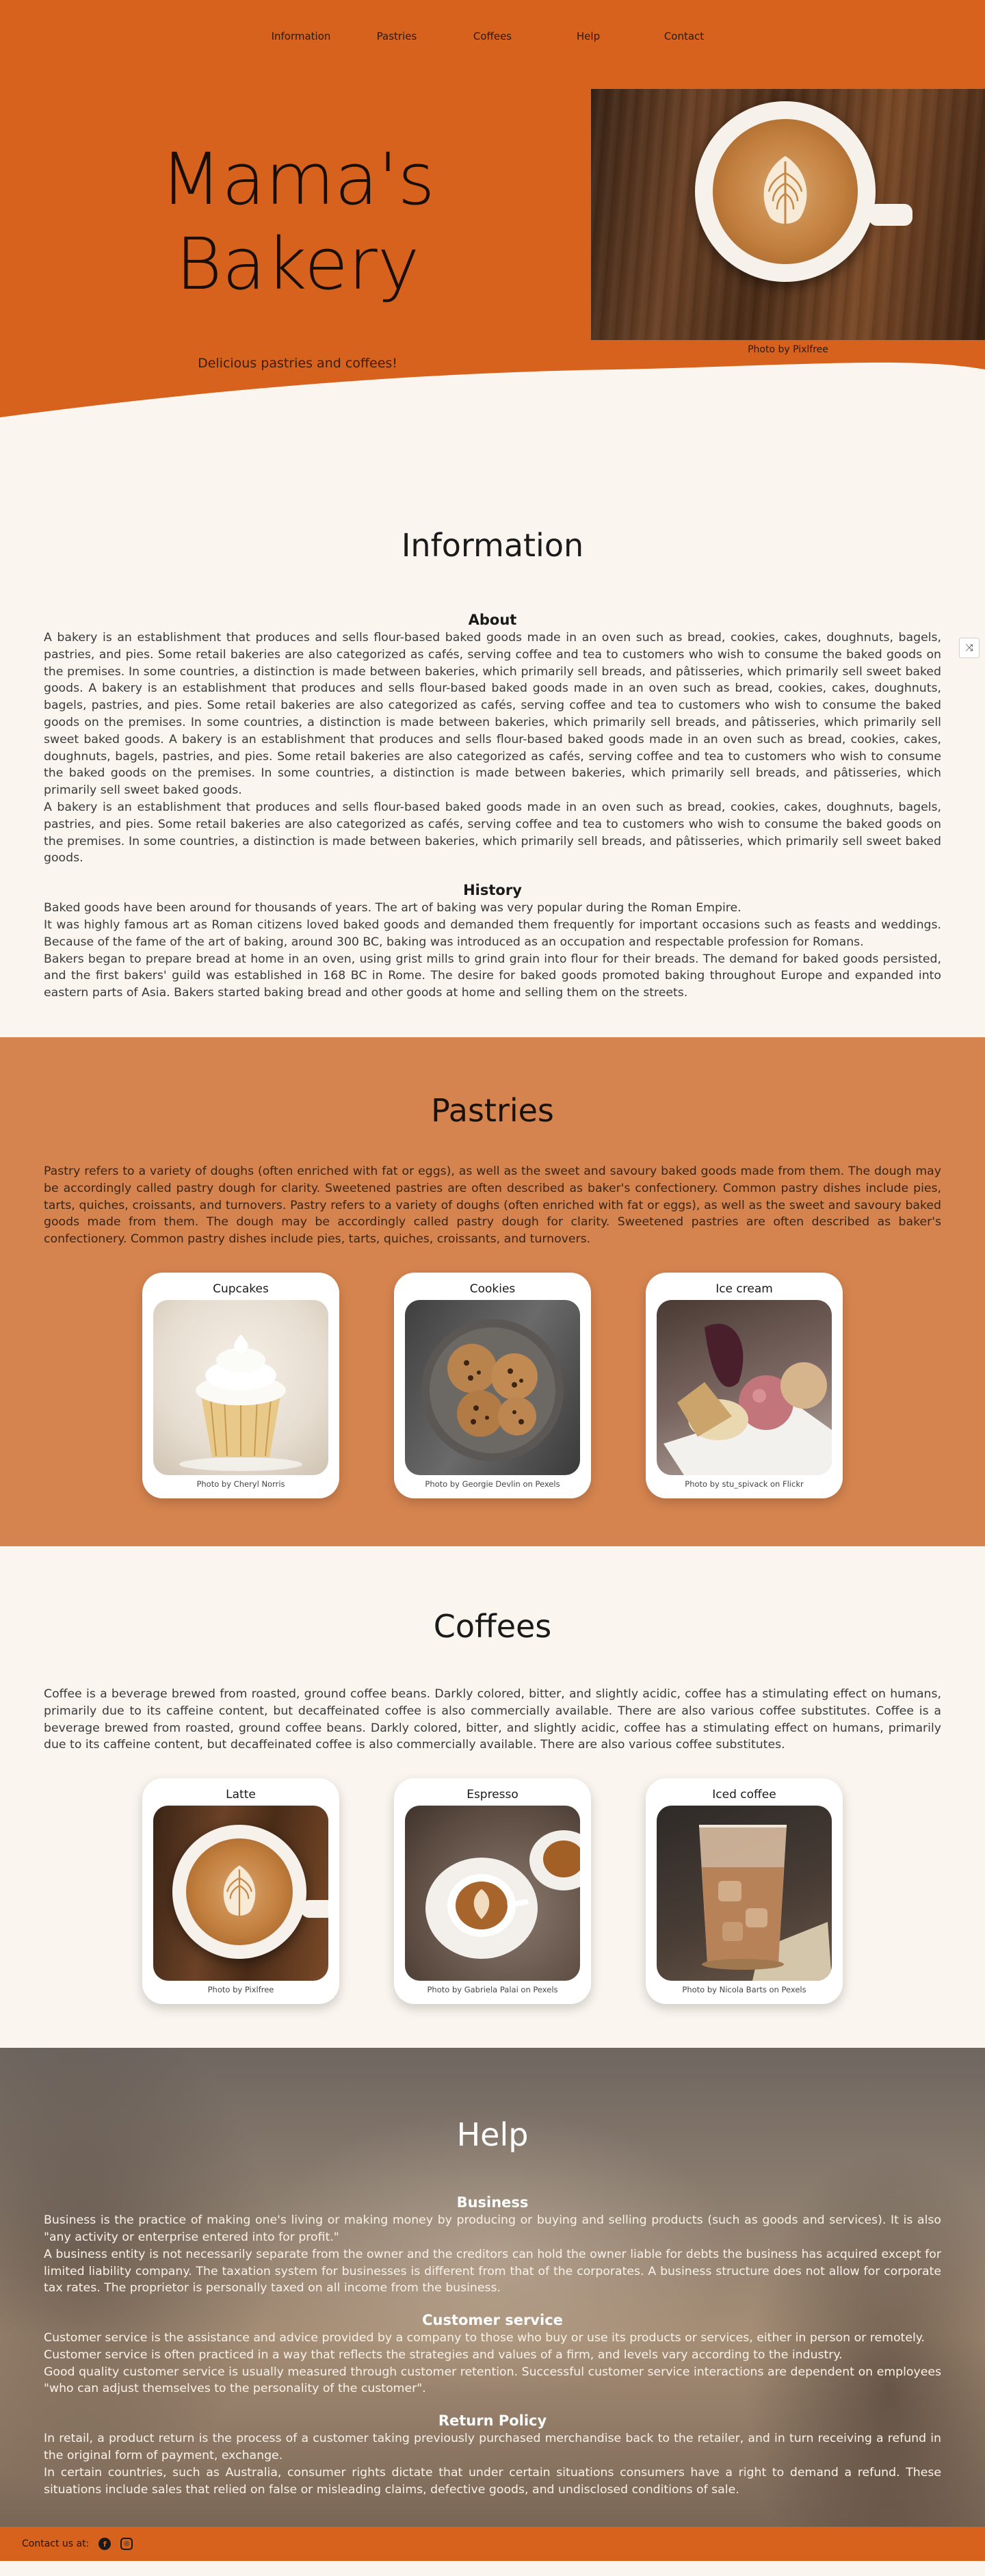  I want to click on site-title-line2: Bakery, so click(297, 264).